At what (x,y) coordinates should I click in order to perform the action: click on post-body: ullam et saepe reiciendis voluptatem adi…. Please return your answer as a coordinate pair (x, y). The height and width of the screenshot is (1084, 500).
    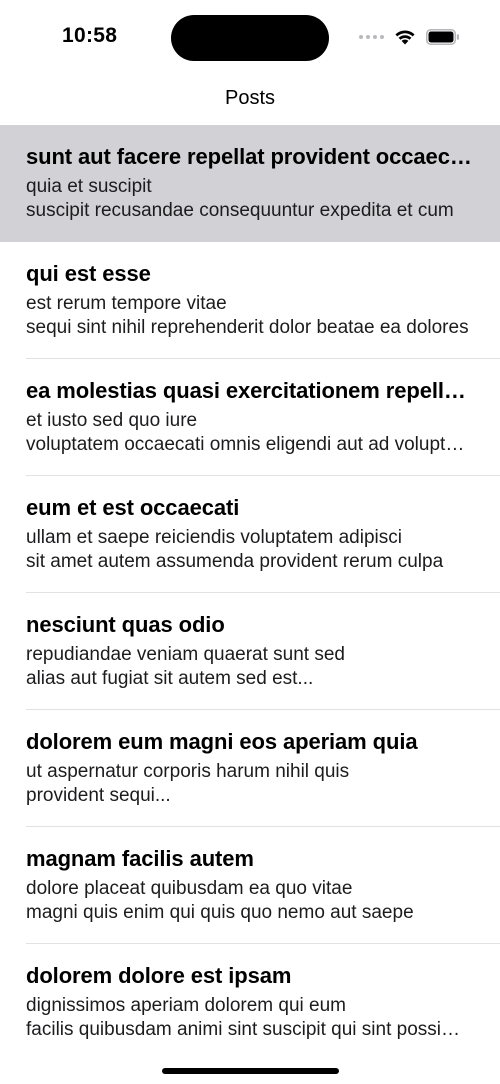
    Looking at the image, I should click on (250, 550).